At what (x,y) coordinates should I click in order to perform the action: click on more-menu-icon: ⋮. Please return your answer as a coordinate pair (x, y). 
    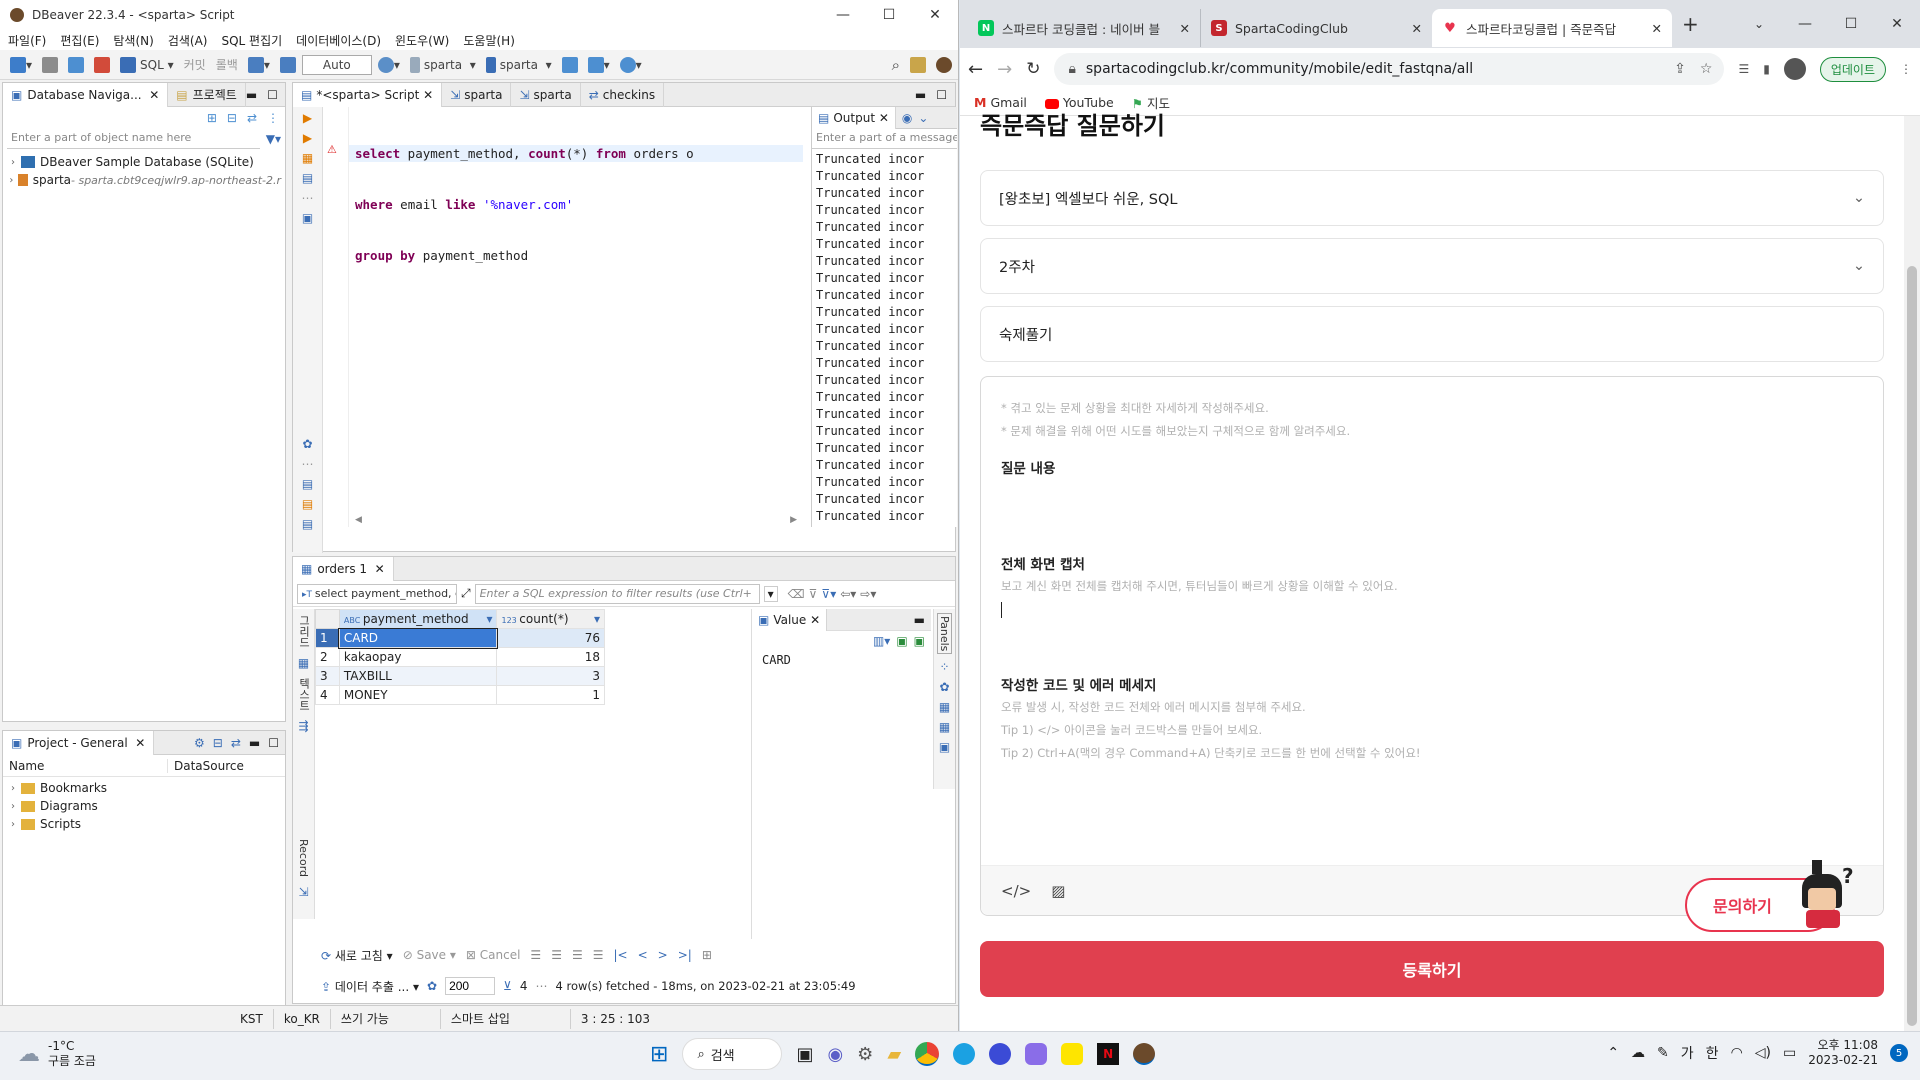
    Looking at the image, I should click on (1906, 69).